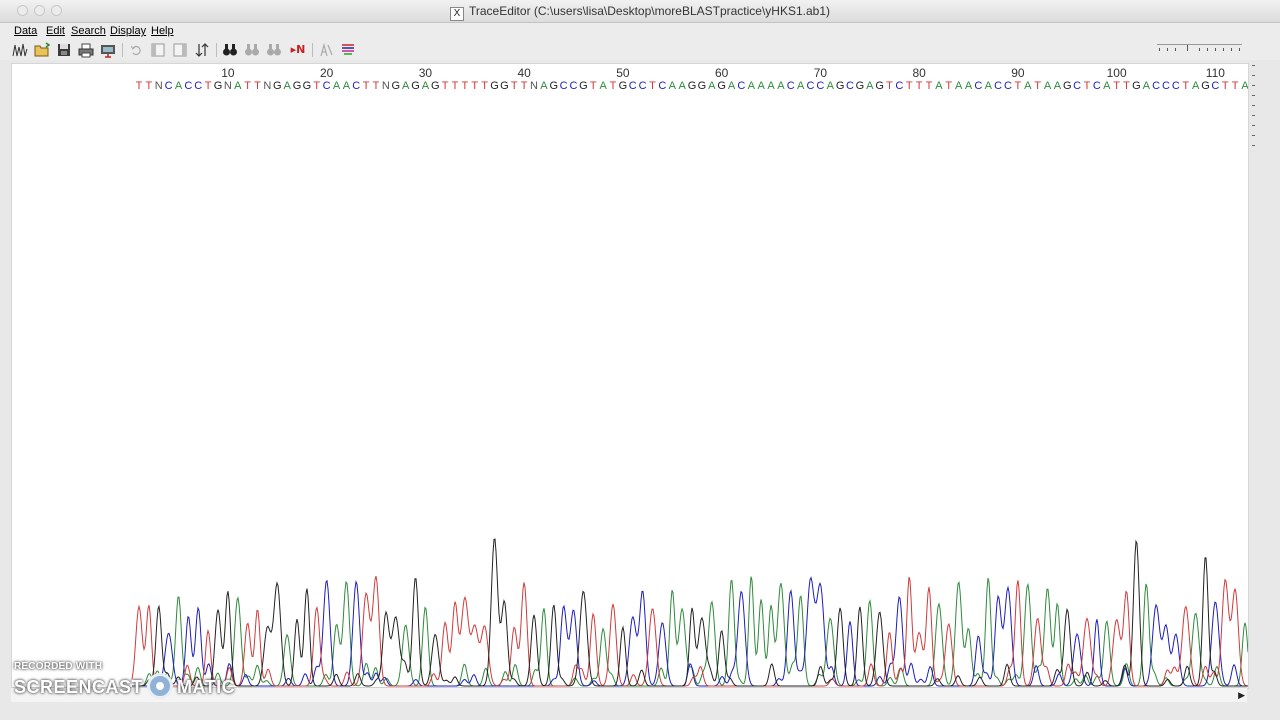 The height and width of the screenshot is (720, 1280). Describe the element at coordinates (86, 50) in the screenshot. I see `print-icon` at that location.